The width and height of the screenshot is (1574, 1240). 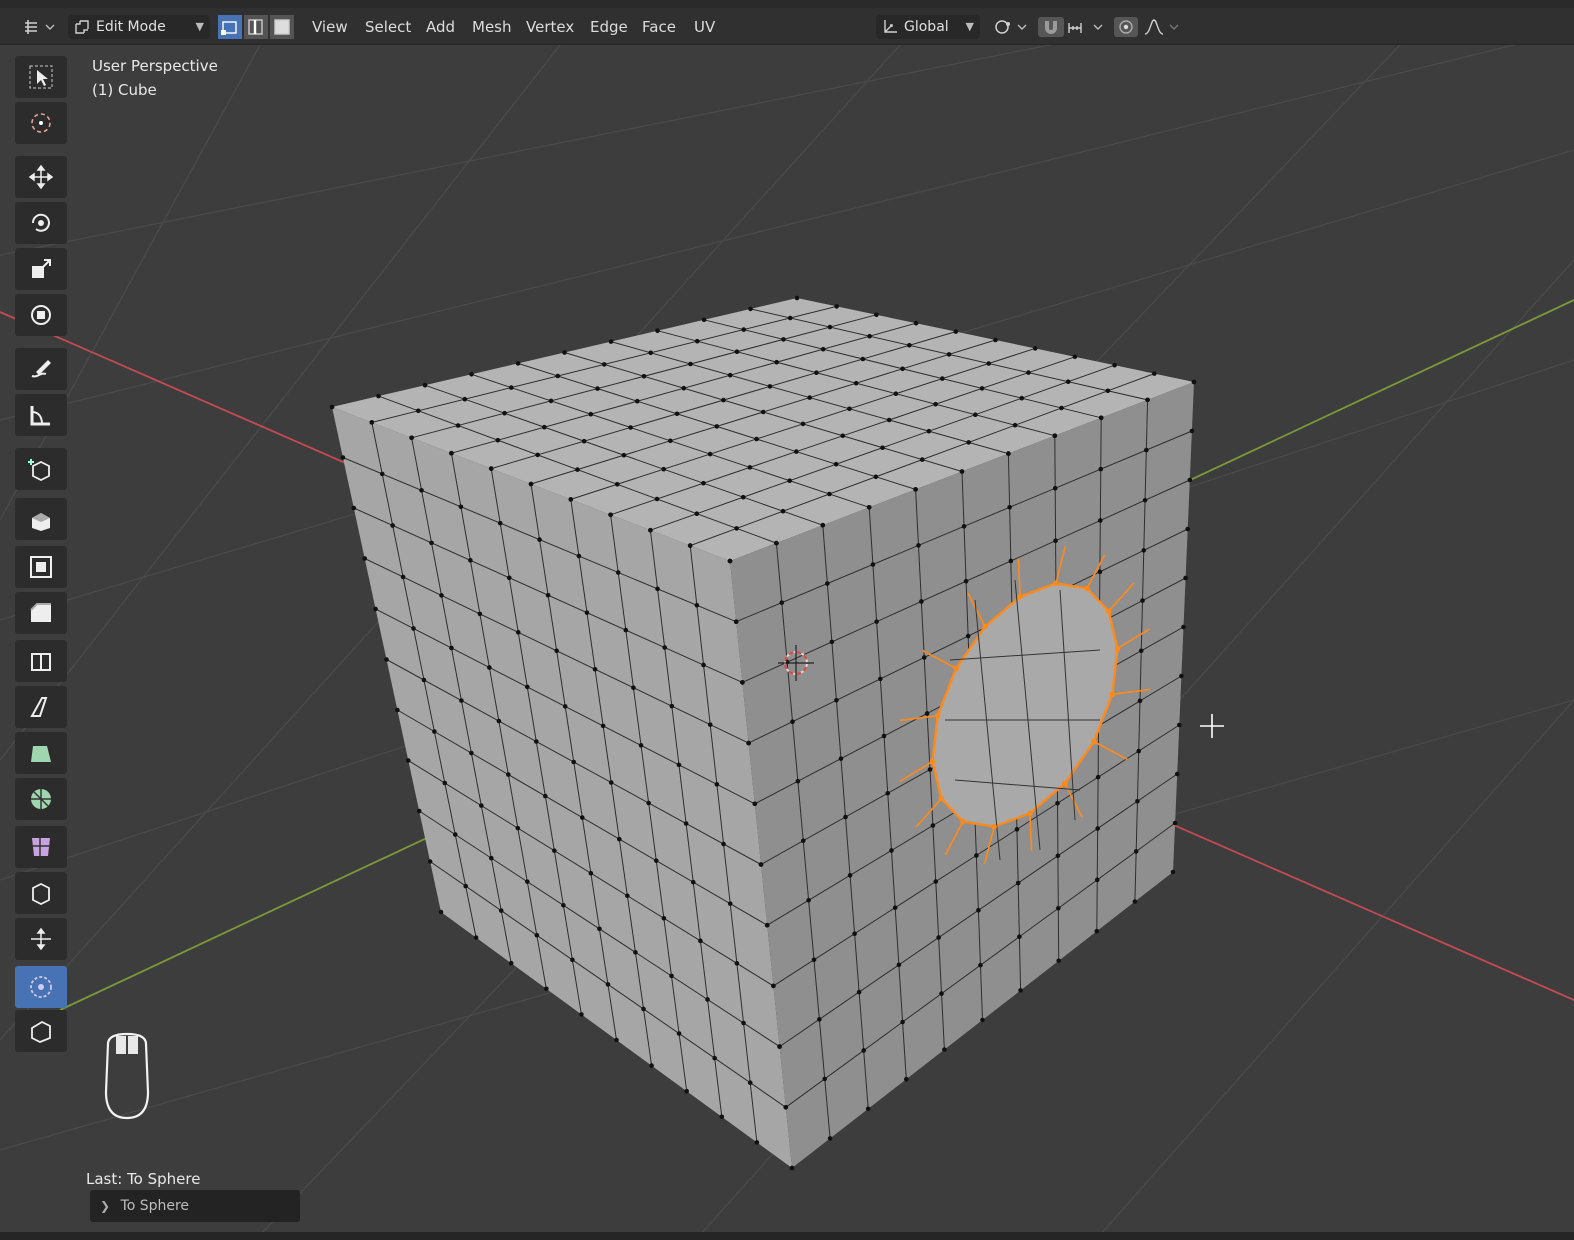 I want to click on menu-select: Select, so click(x=388, y=27).